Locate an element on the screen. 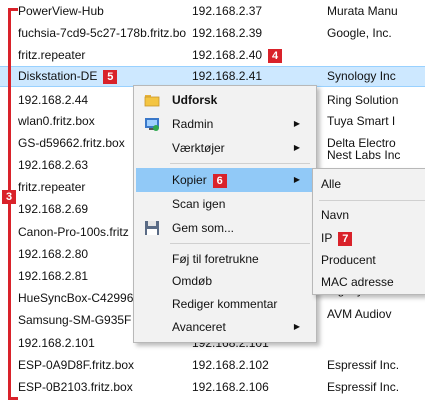 Image resolution: width=425 pixels, height=404 pixels. device-manufacturer: Synology Inc is located at coordinates (361, 76).